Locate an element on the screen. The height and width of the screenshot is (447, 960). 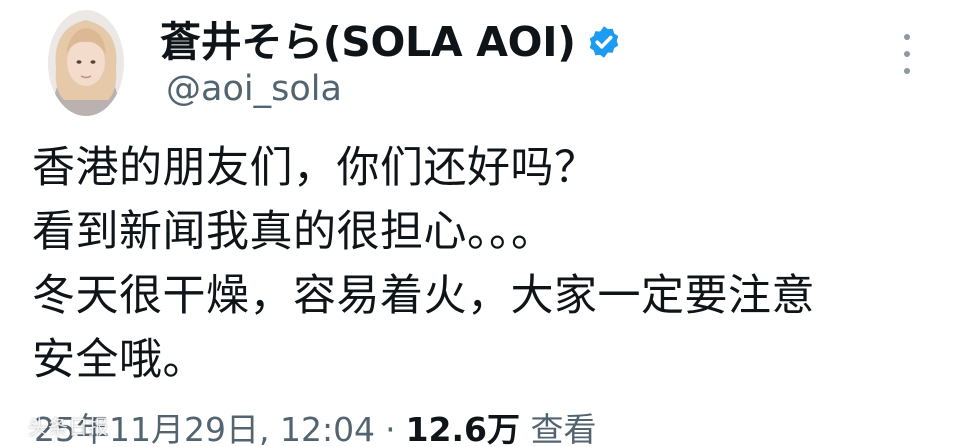
tweet-line: 看到新闻我真的很担心。。。 is located at coordinates (293, 232).